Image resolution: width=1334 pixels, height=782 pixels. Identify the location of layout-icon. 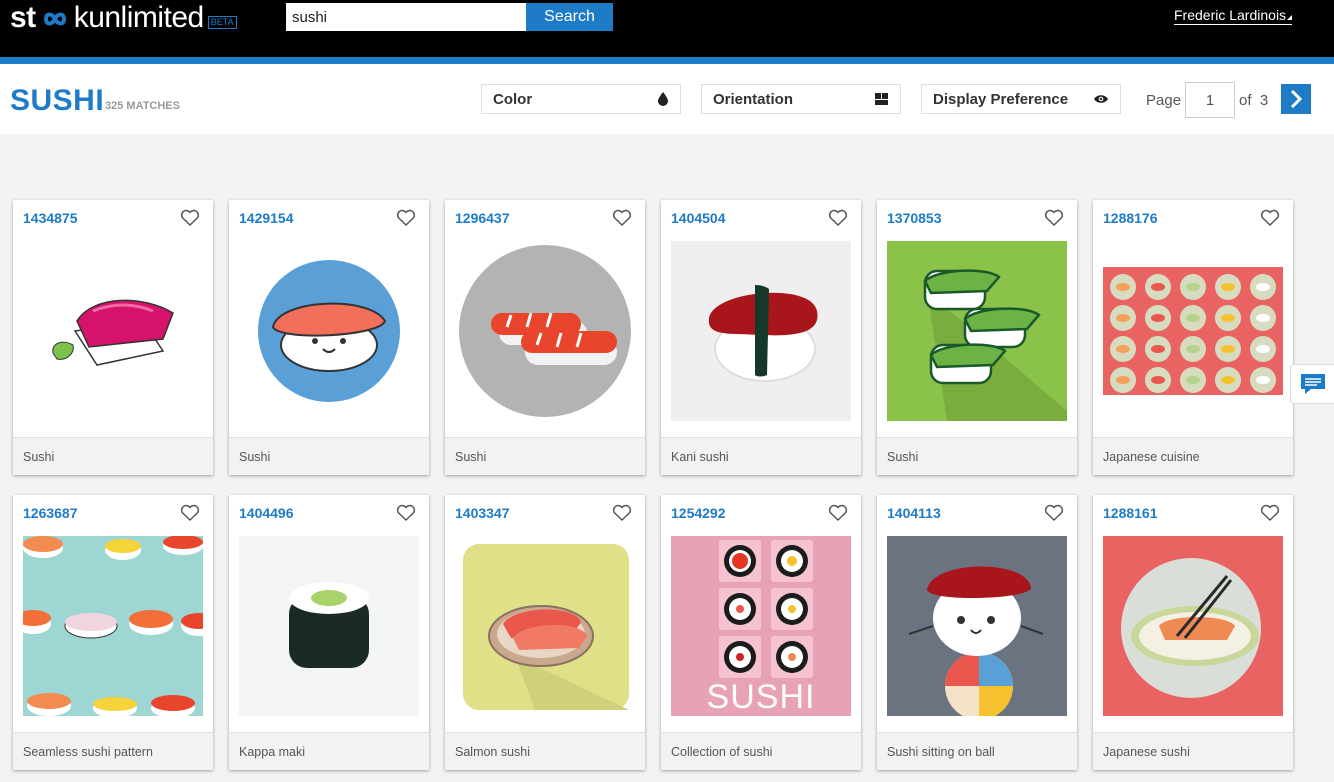
(881, 99).